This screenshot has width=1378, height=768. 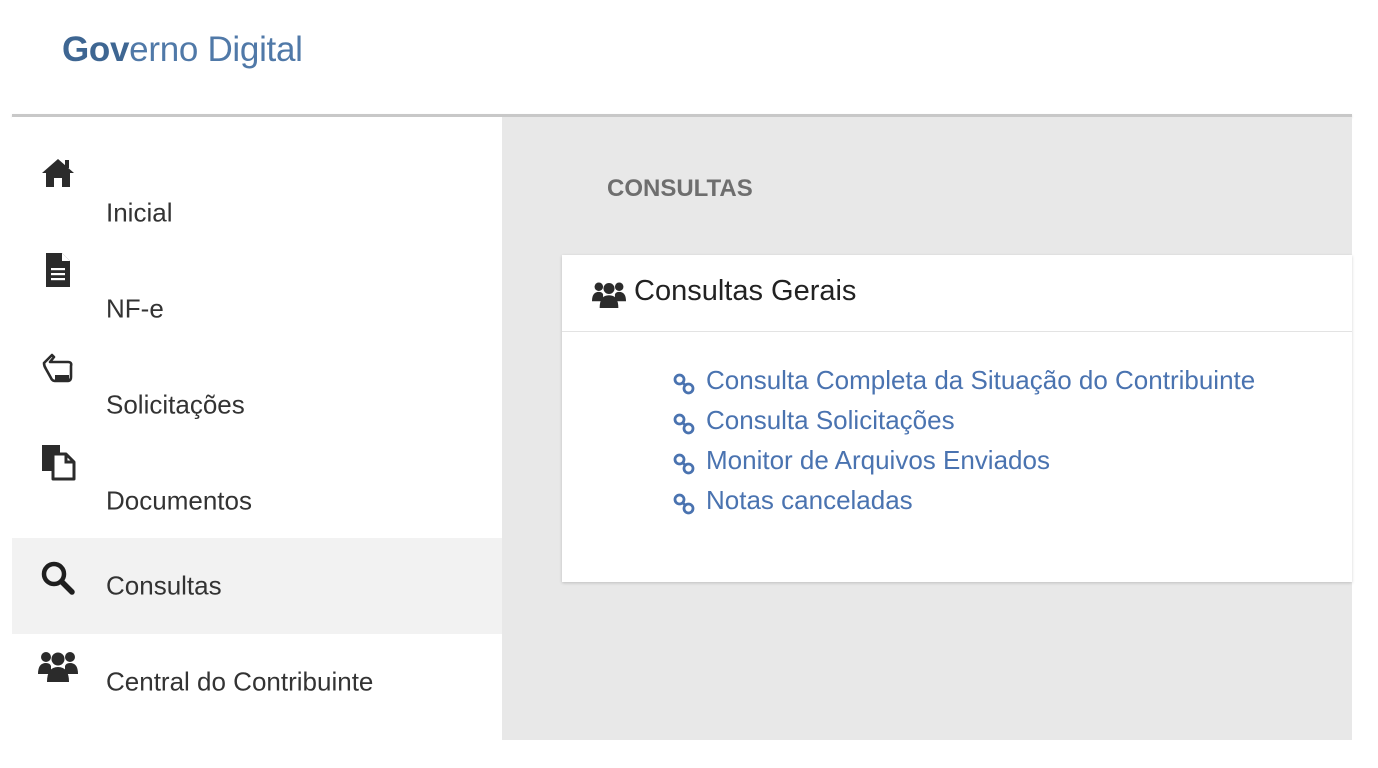 I want to click on sidebar-item-inicial: Inicial, so click(x=257, y=191).